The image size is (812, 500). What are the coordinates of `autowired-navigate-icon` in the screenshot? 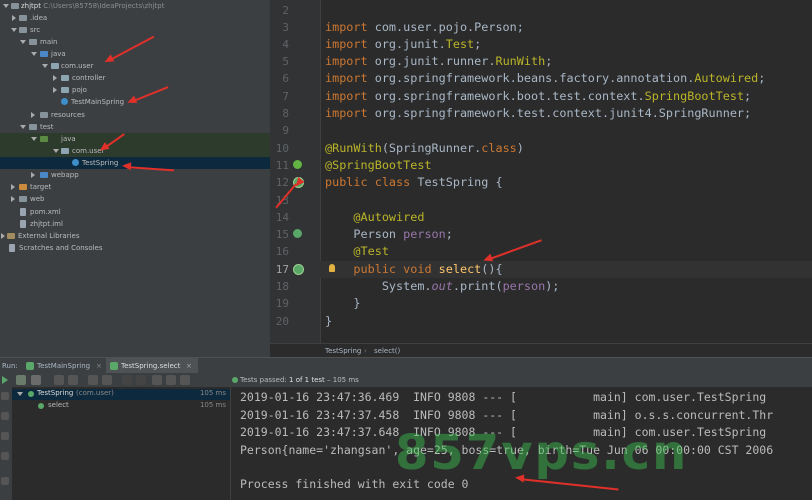 It's located at (297, 233).